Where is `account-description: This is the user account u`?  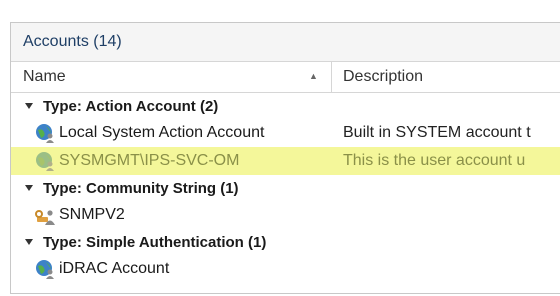 account-description: This is the user account u is located at coordinates (434, 160).